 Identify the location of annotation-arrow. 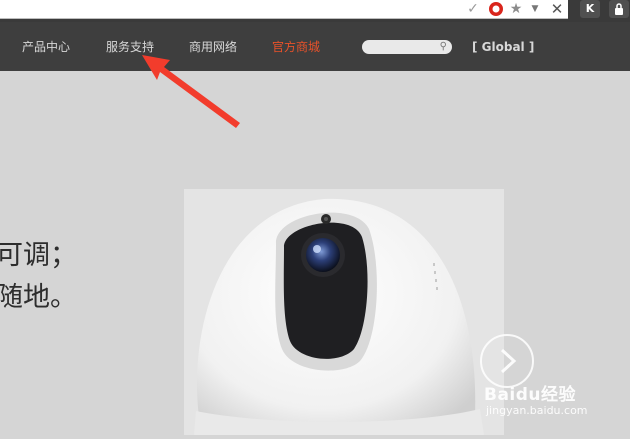
(191, 91).